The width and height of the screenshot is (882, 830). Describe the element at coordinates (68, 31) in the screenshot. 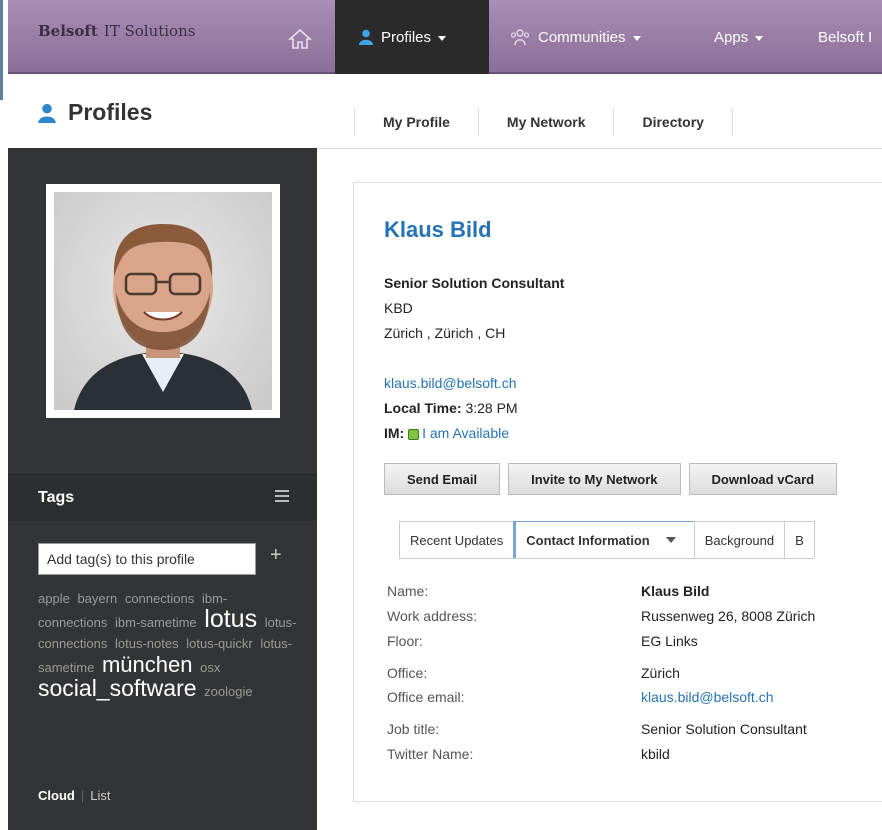

I see `brand-name: Belsoft` at that location.